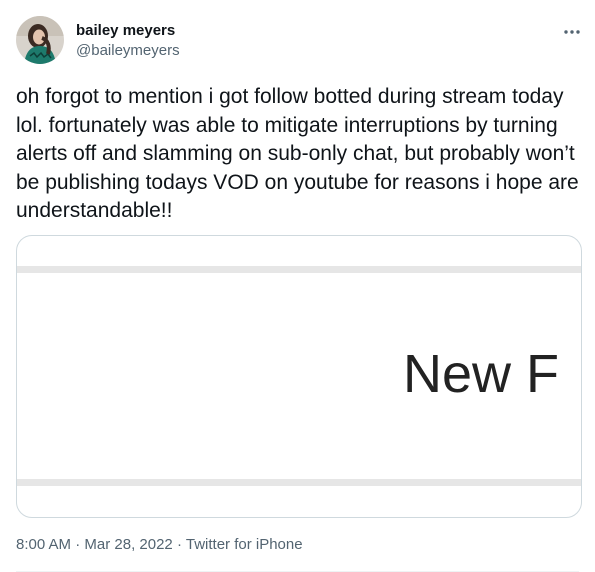 The height and width of the screenshot is (572, 595). What do you see at coordinates (128, 31) in the screenshot?
I see `author-display-name: bailey meyers` at bounding box center [128, 31].